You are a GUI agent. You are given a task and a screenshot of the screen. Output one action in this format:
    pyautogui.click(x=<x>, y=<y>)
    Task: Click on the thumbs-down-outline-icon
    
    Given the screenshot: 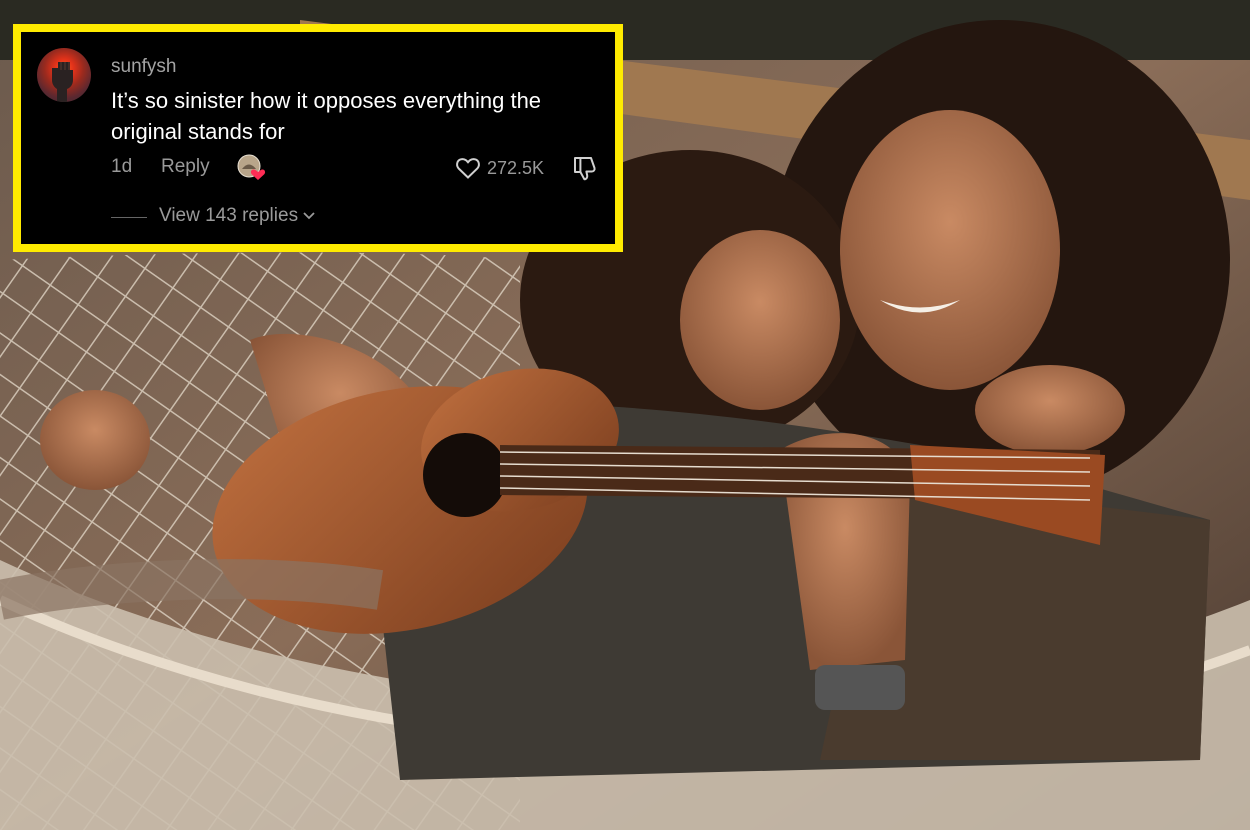 What is the action you would take?
    pyautogui.click(x=585, y=169)
    